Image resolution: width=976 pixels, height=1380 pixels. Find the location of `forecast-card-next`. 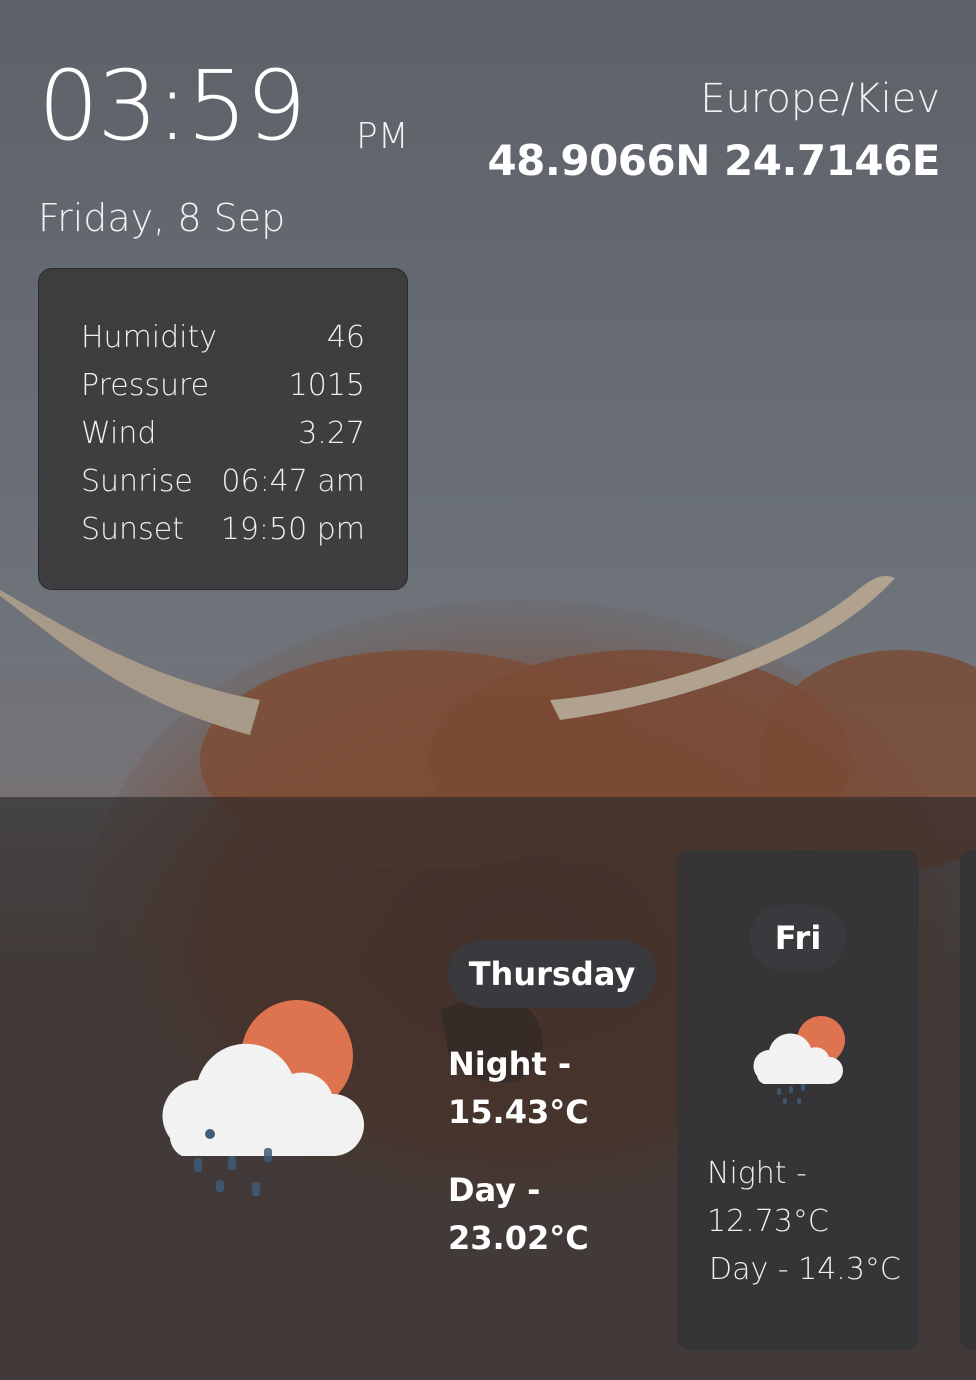

forecast-card-next is located at coordinates (968, 1100).